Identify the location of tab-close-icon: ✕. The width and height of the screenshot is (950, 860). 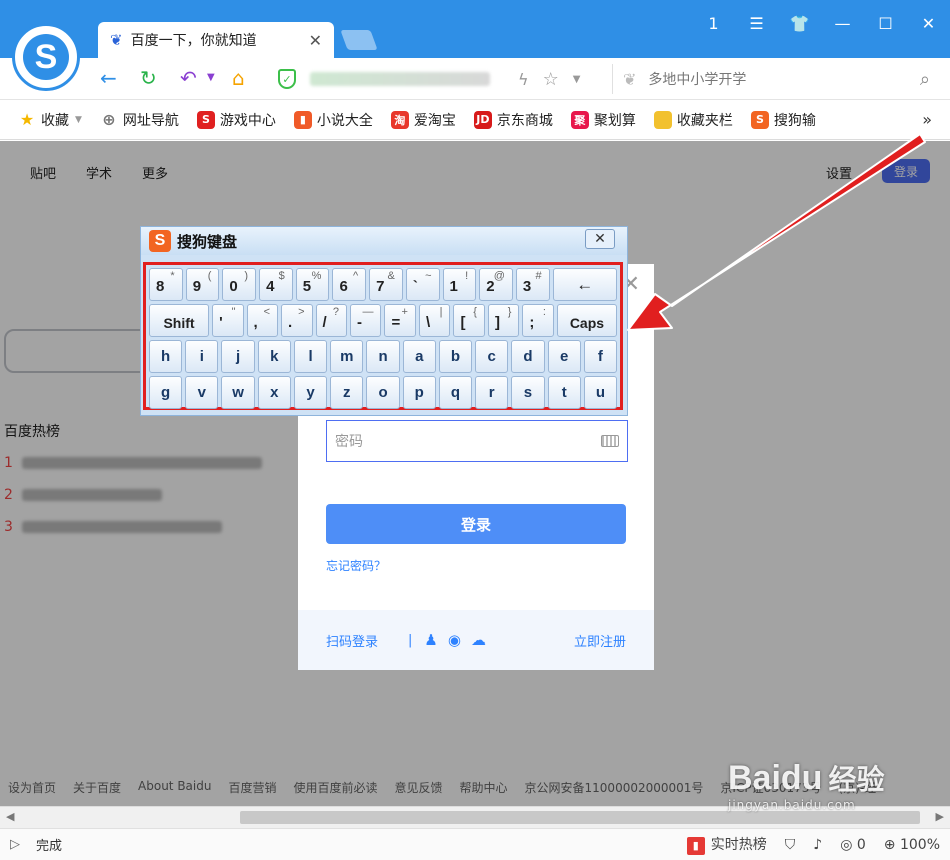
(315, 40).